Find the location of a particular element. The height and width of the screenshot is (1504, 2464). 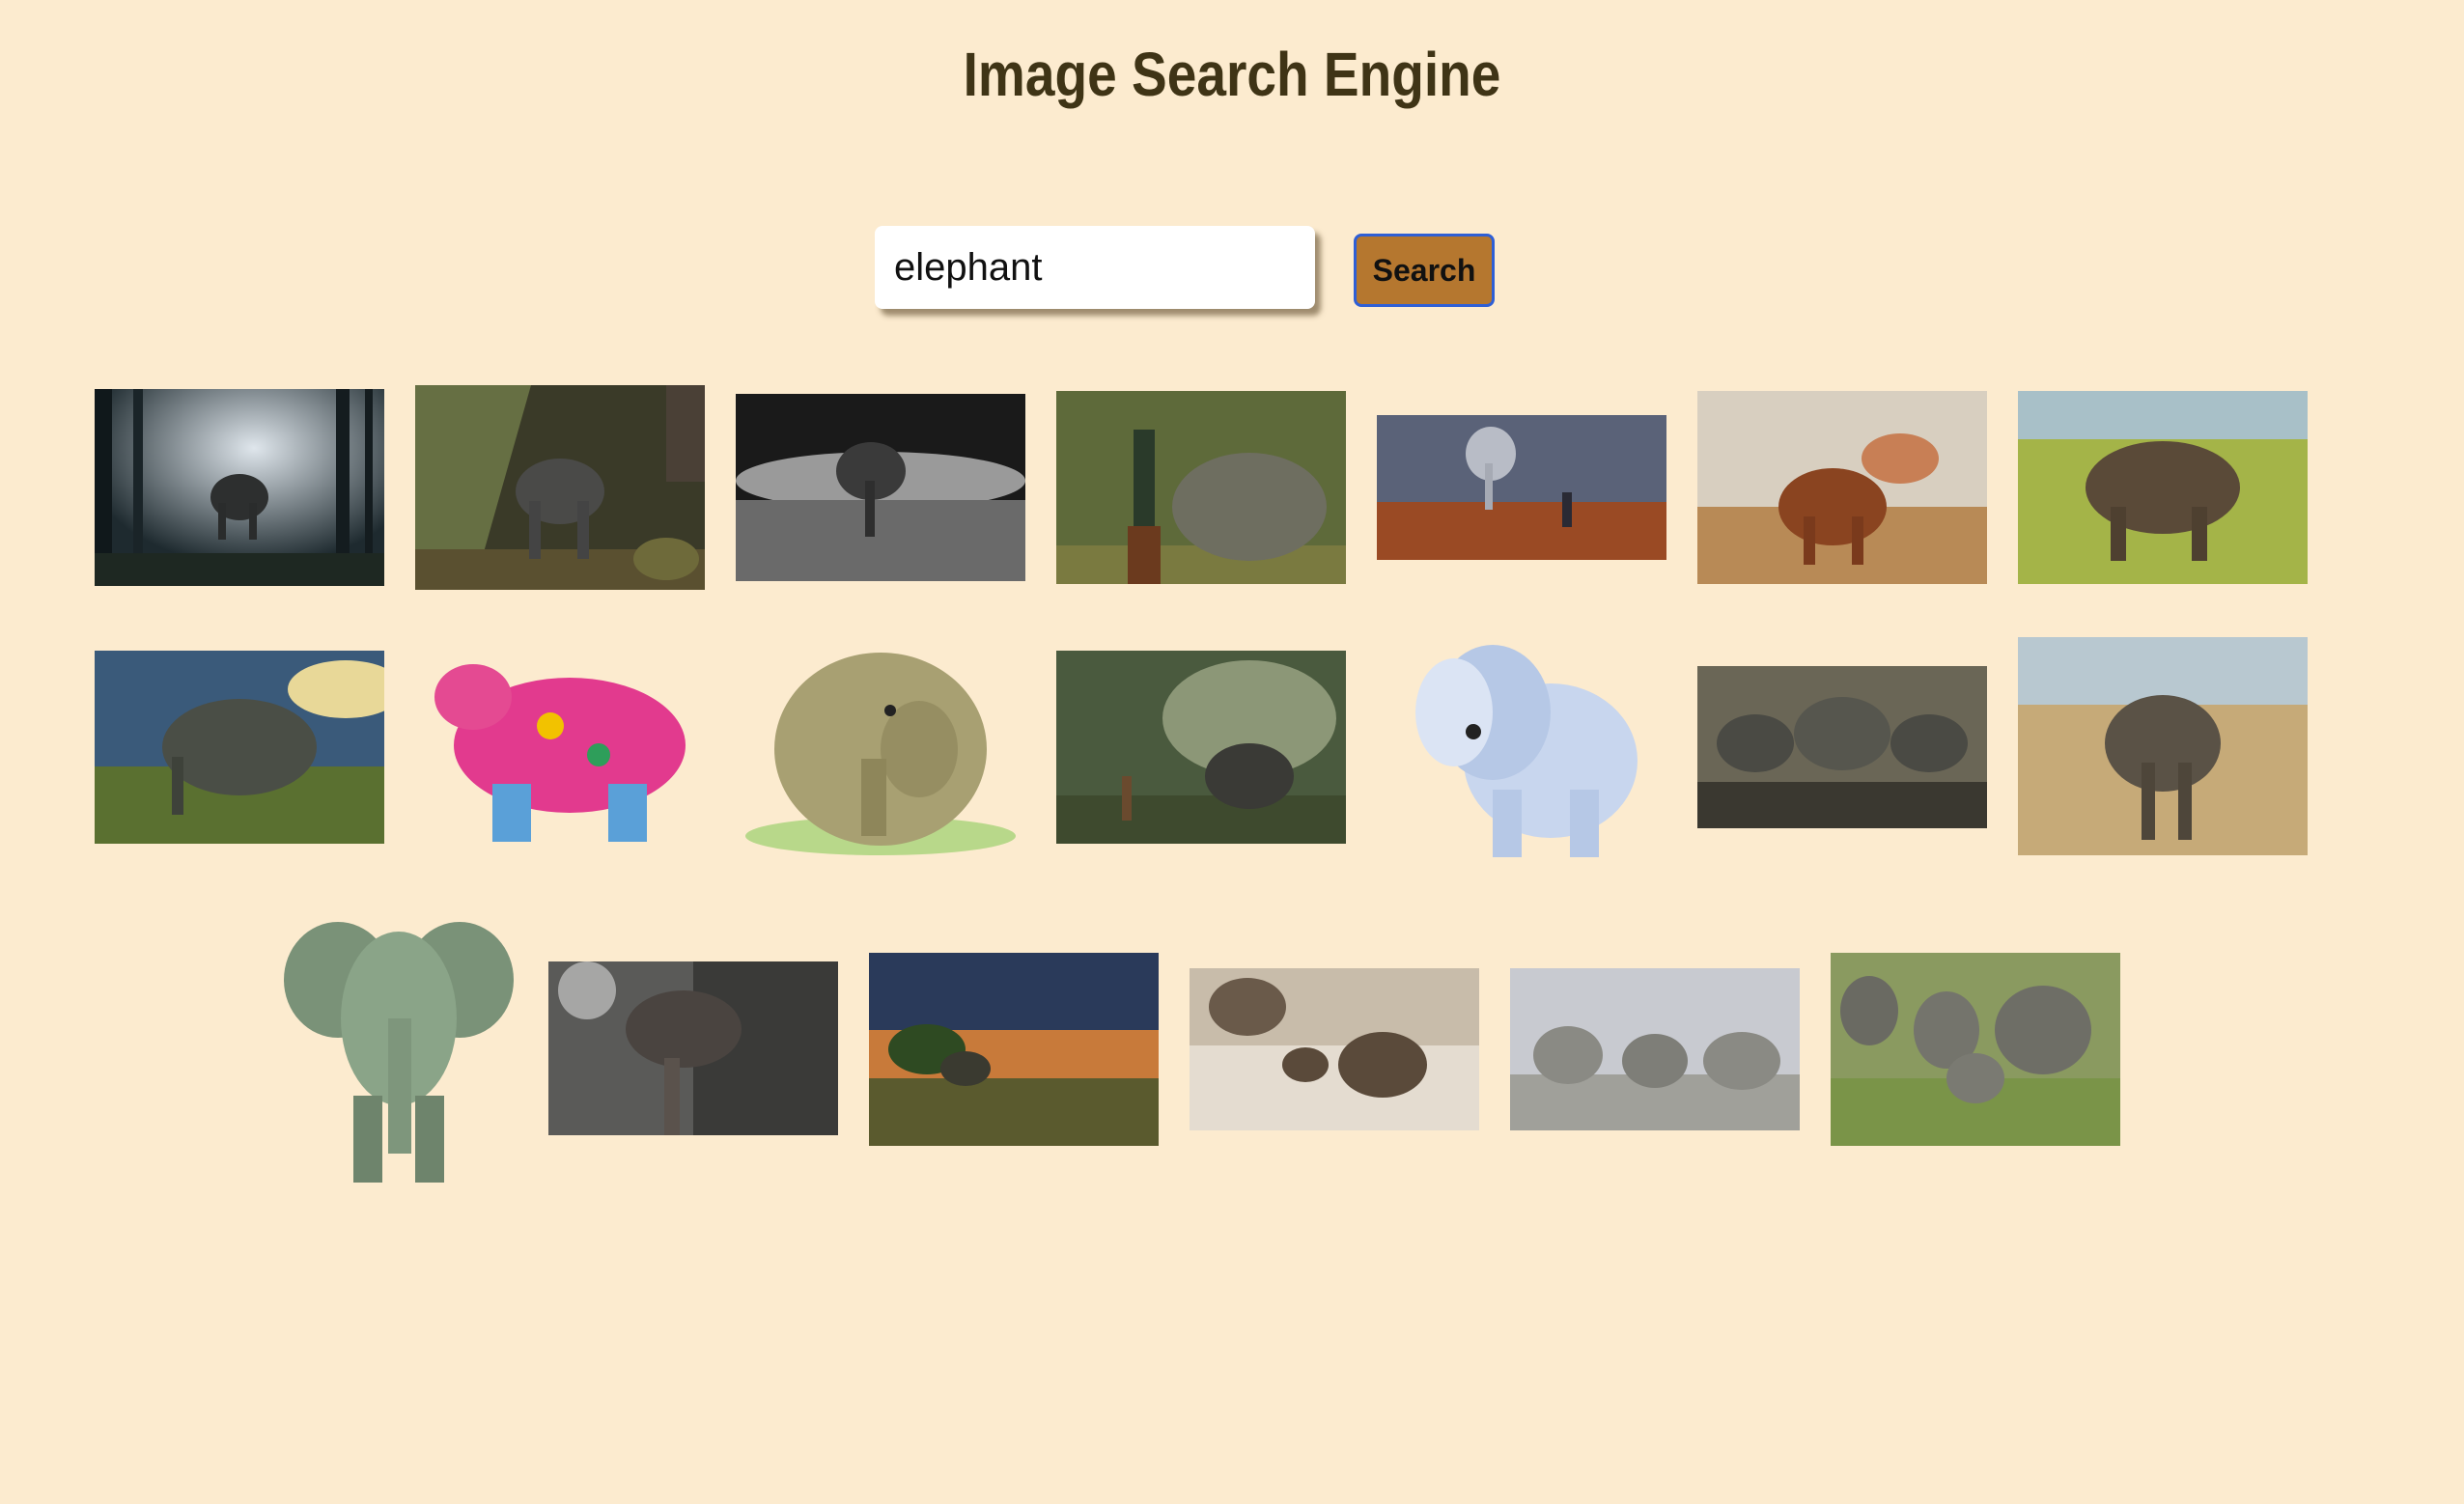

result-cartoon-baby-elephant is located at coordinates (1522, 747).